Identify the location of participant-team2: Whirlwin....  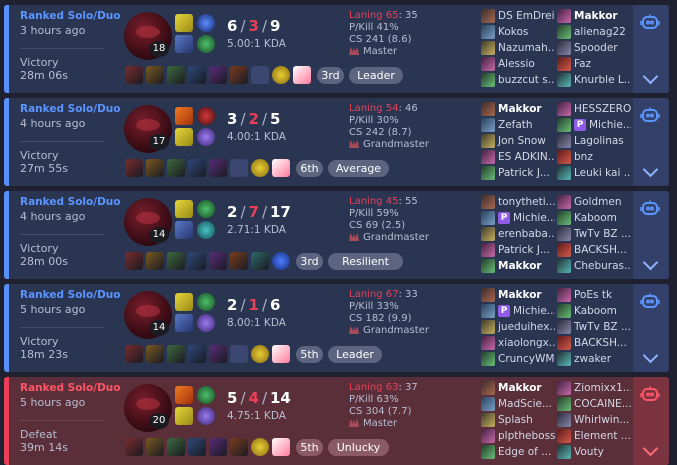
(594, 420).